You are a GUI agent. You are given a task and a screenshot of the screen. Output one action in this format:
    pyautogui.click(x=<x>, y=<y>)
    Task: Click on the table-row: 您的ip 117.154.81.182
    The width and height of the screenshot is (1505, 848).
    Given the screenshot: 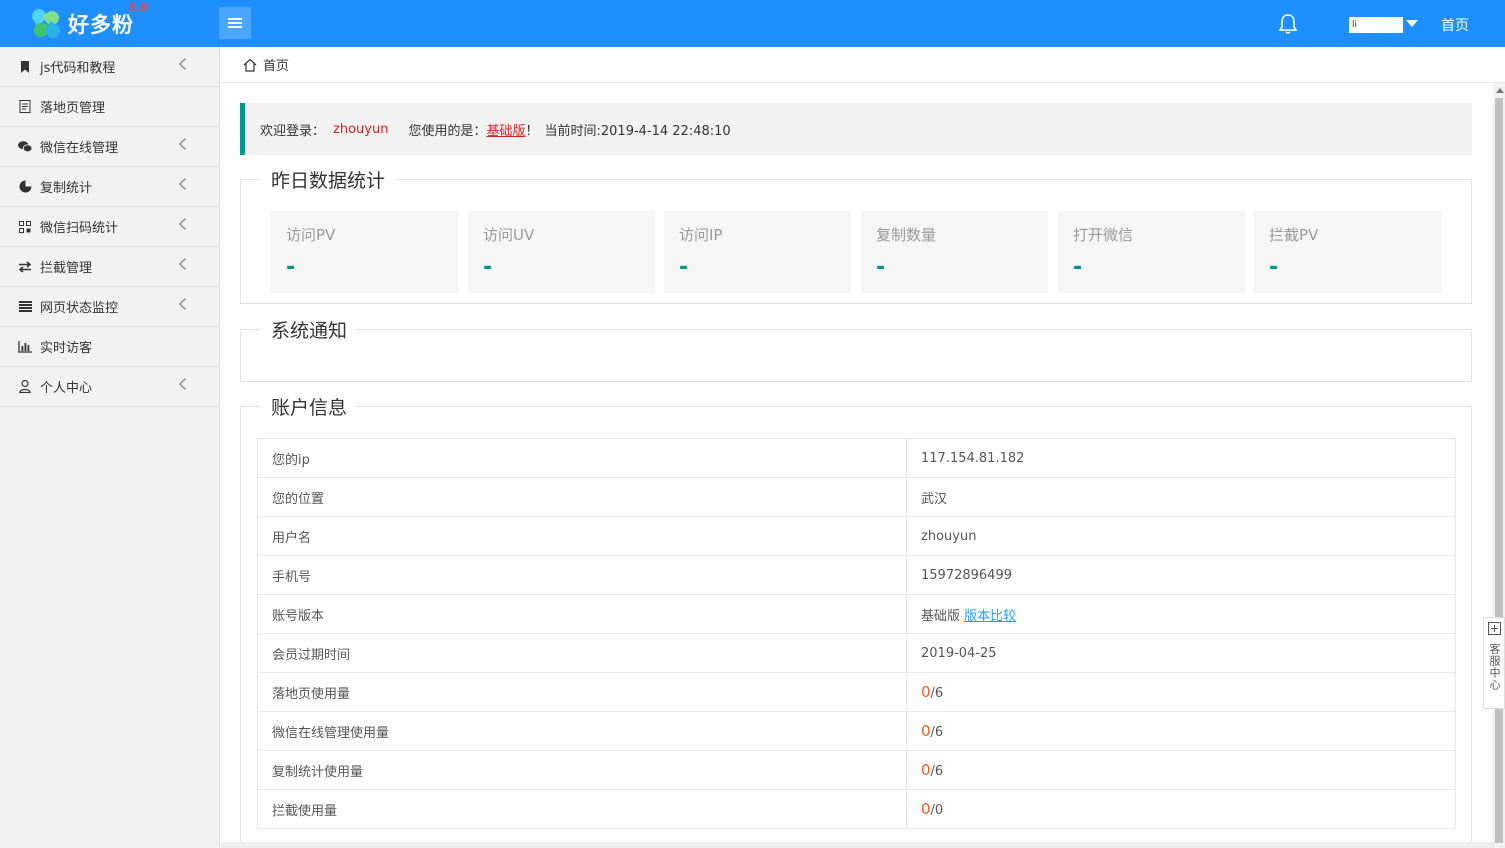 What is the action you would take?
    pyautogui.click(x=856, y=458)
    